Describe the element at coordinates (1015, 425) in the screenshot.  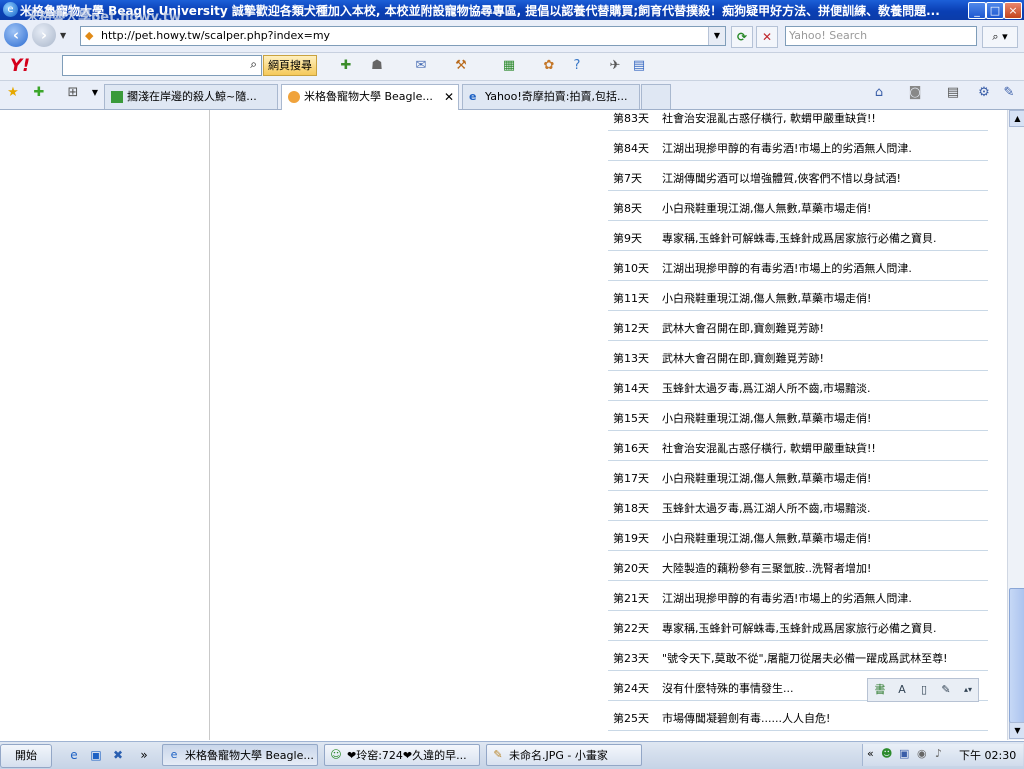
I see `vertical-scrollbar: ▲ ▼` at that location.